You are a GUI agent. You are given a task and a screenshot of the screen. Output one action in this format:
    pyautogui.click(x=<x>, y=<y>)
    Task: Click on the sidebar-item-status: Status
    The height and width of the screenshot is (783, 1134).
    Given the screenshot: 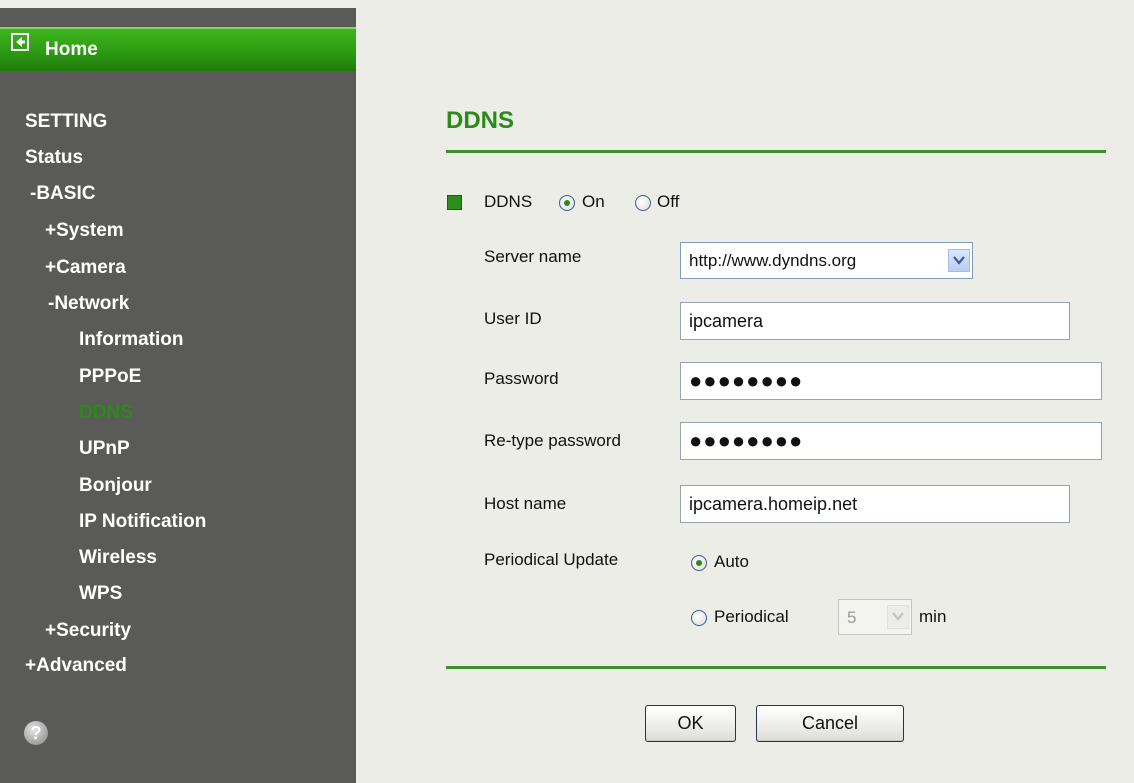 What is the action you would take?
    pyautogui.click(x=54, y=158)
    